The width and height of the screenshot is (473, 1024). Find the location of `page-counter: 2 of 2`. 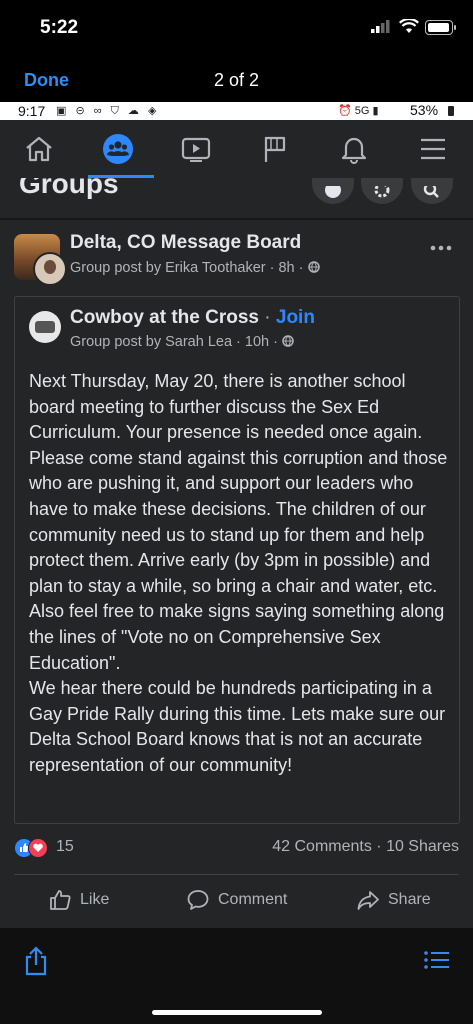

page-counter: 2 of 2 is located at coordinates (236, 80).